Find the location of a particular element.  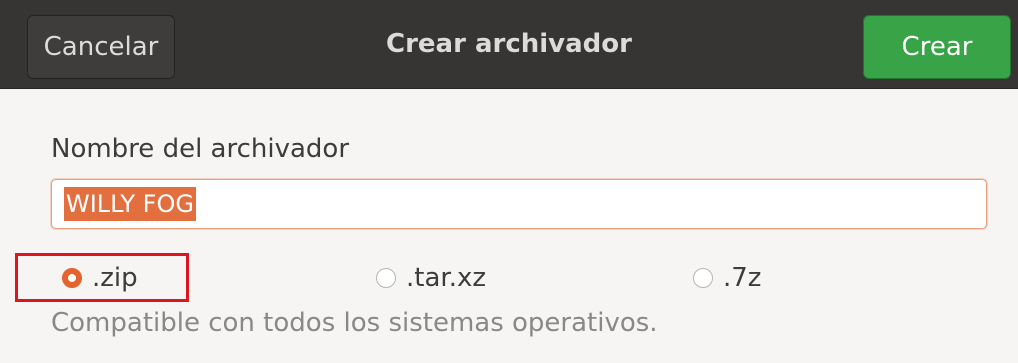

format-radio-tar-xz: .tar.xz is located at coordinates (431, 278).